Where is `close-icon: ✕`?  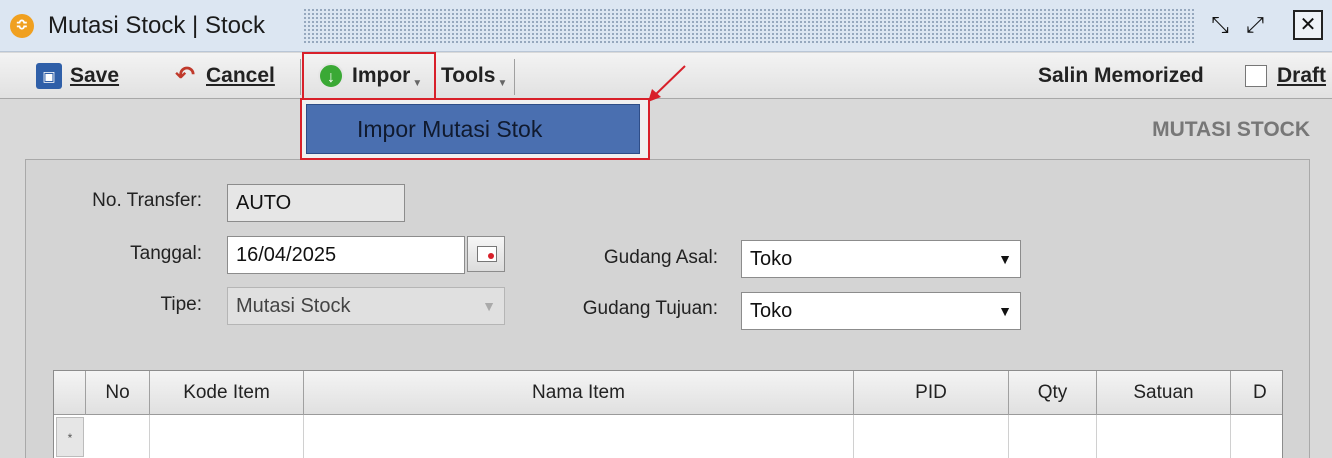
close-icon: ✕ is located at coordinates (1308, 25).